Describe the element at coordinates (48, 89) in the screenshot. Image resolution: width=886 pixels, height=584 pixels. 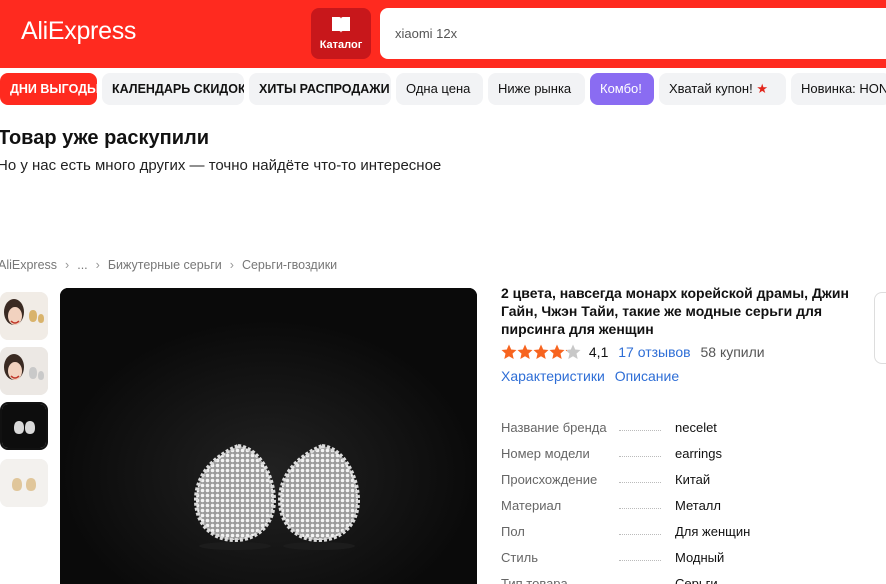
I see `nav-item-dni-vygody: ДНИ ВЫГОДЫ` at that location.